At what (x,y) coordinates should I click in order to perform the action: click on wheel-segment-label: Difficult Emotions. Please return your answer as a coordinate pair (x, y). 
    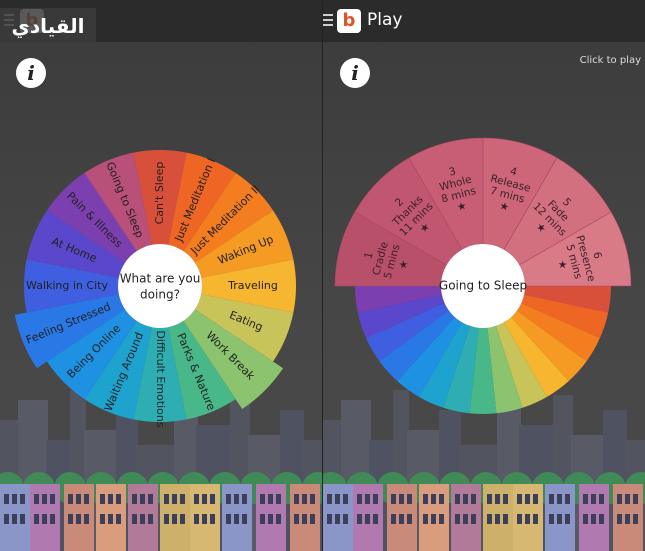
    Looking at the image, I should click on (160, 379).